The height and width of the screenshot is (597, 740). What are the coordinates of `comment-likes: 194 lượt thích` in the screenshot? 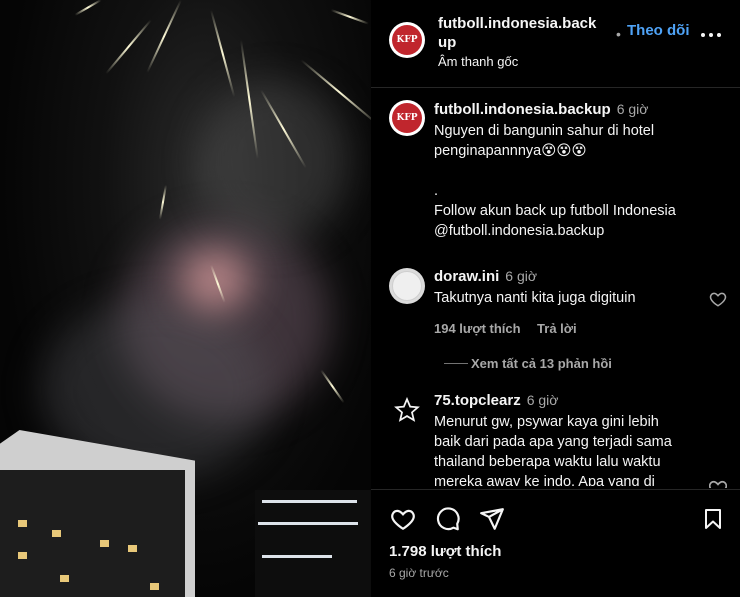 It's located at (477, 328).